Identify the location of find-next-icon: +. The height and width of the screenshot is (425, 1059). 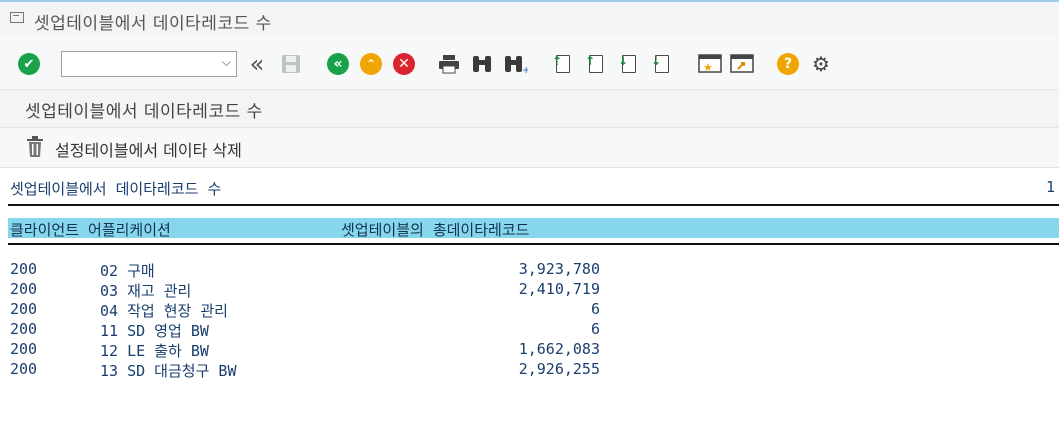
(516, 65).